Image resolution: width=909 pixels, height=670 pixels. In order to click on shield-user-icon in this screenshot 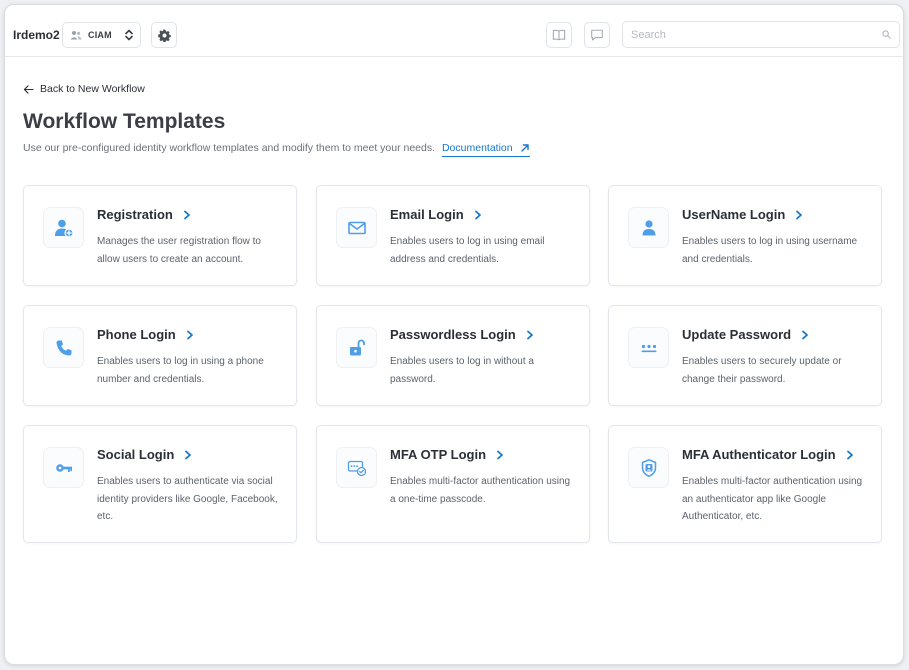, I will do `click(648, 467)`.